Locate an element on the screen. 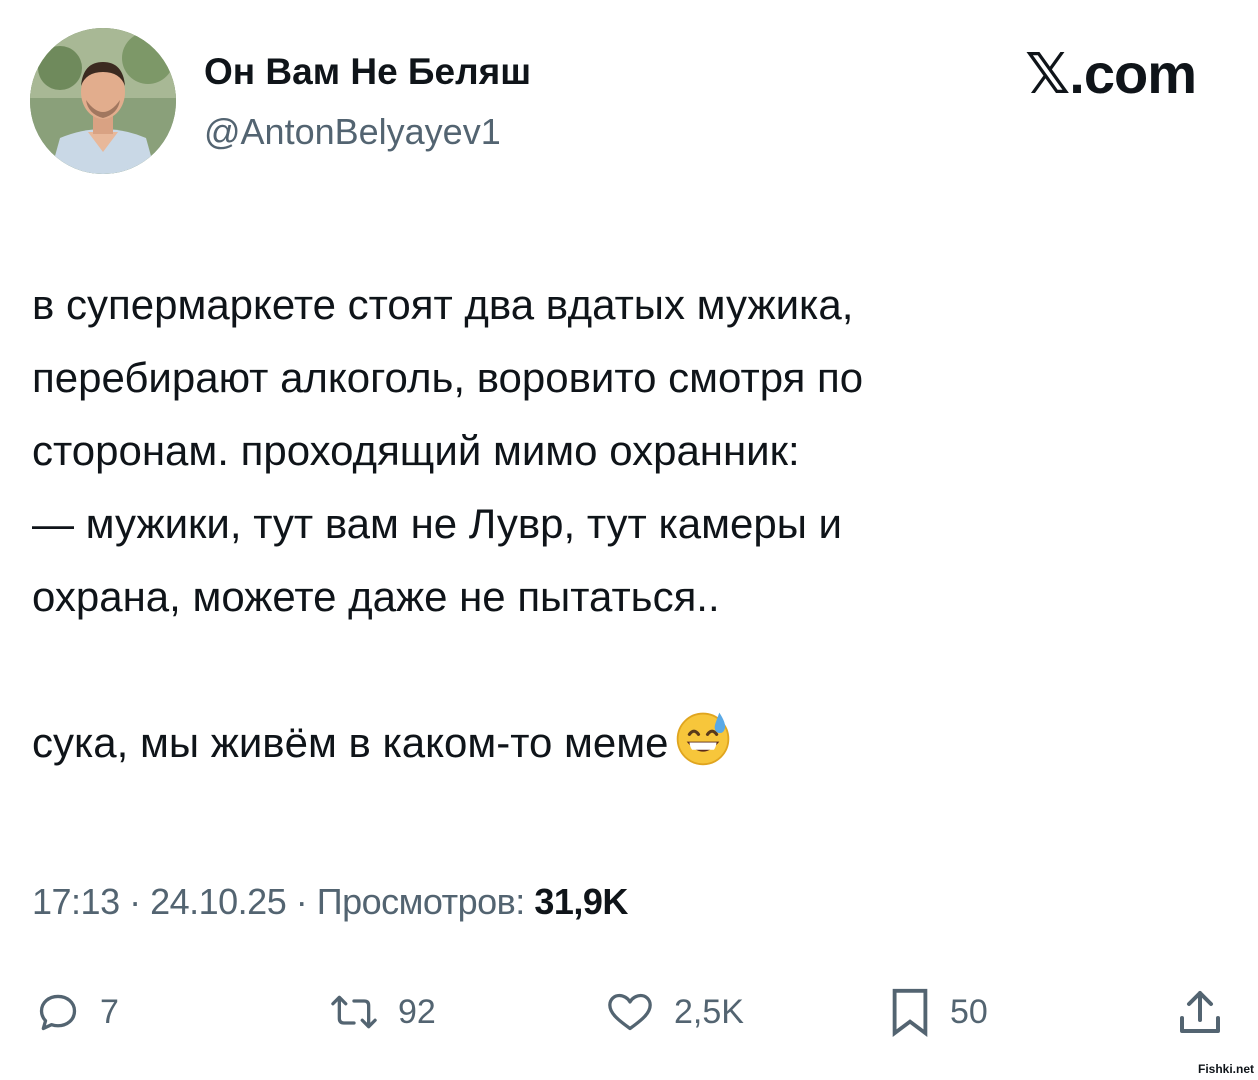 This screenshot has width=1258, height=1080. like-count: 2,5K is located at coordinates (709, 1012).